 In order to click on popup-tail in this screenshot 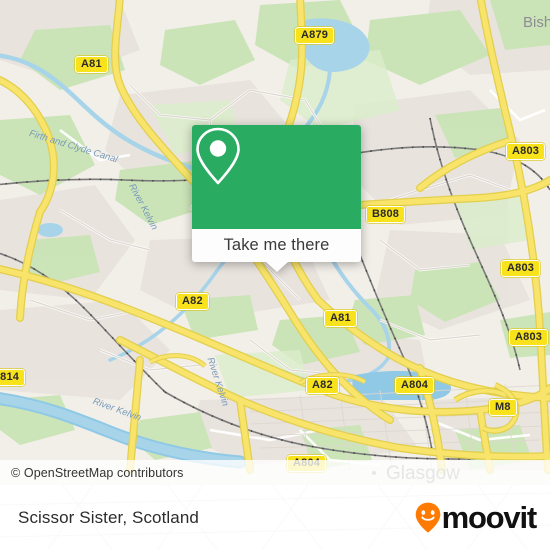, I will do `click(276, 267)`.